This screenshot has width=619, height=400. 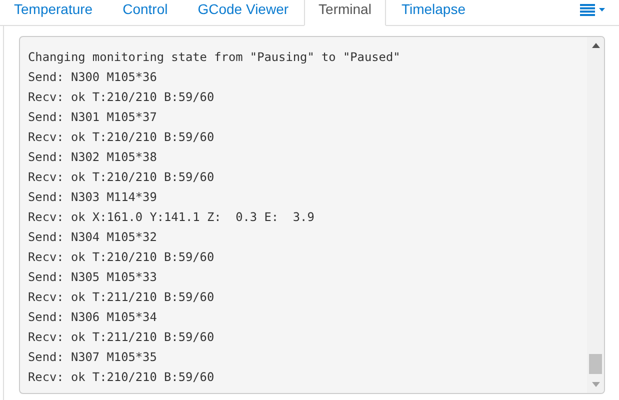 I want to click on log-line: Send: N304 M105*32, so click(x=93, y=237).